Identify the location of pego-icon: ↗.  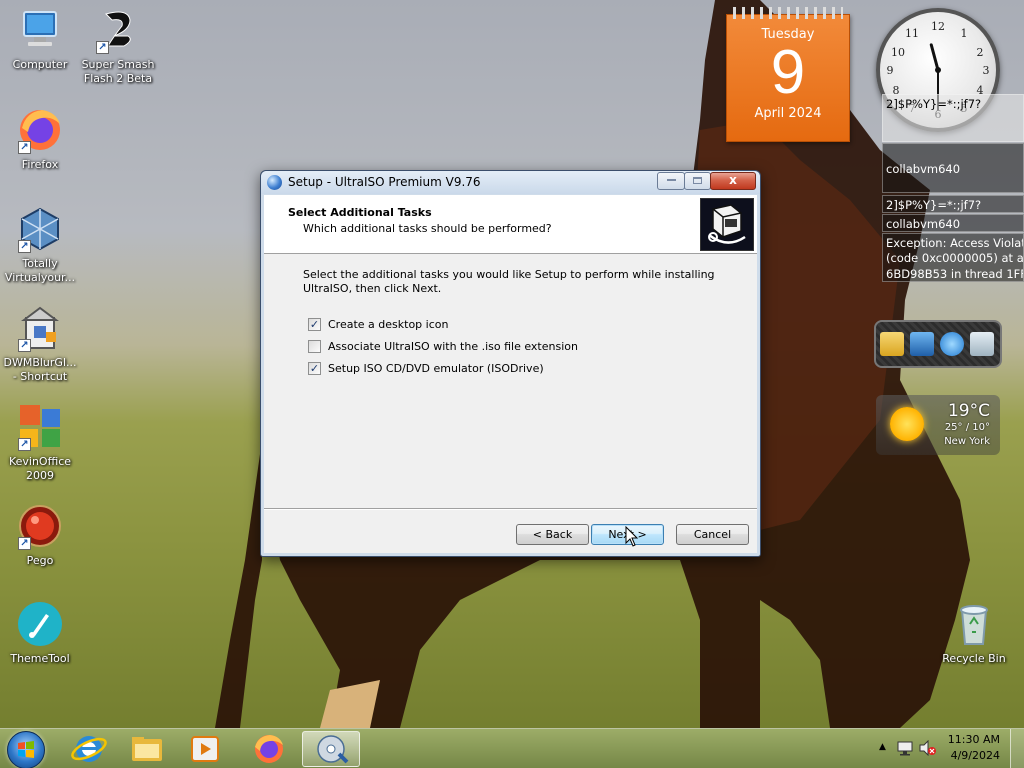
(40, 526).